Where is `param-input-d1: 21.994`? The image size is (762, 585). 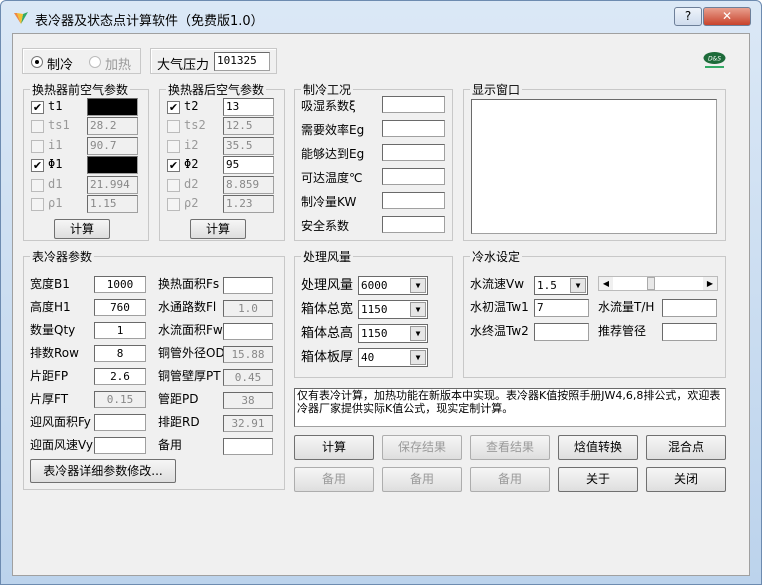 param-input-d1: 21.994 is located at coordinates (112, 184).